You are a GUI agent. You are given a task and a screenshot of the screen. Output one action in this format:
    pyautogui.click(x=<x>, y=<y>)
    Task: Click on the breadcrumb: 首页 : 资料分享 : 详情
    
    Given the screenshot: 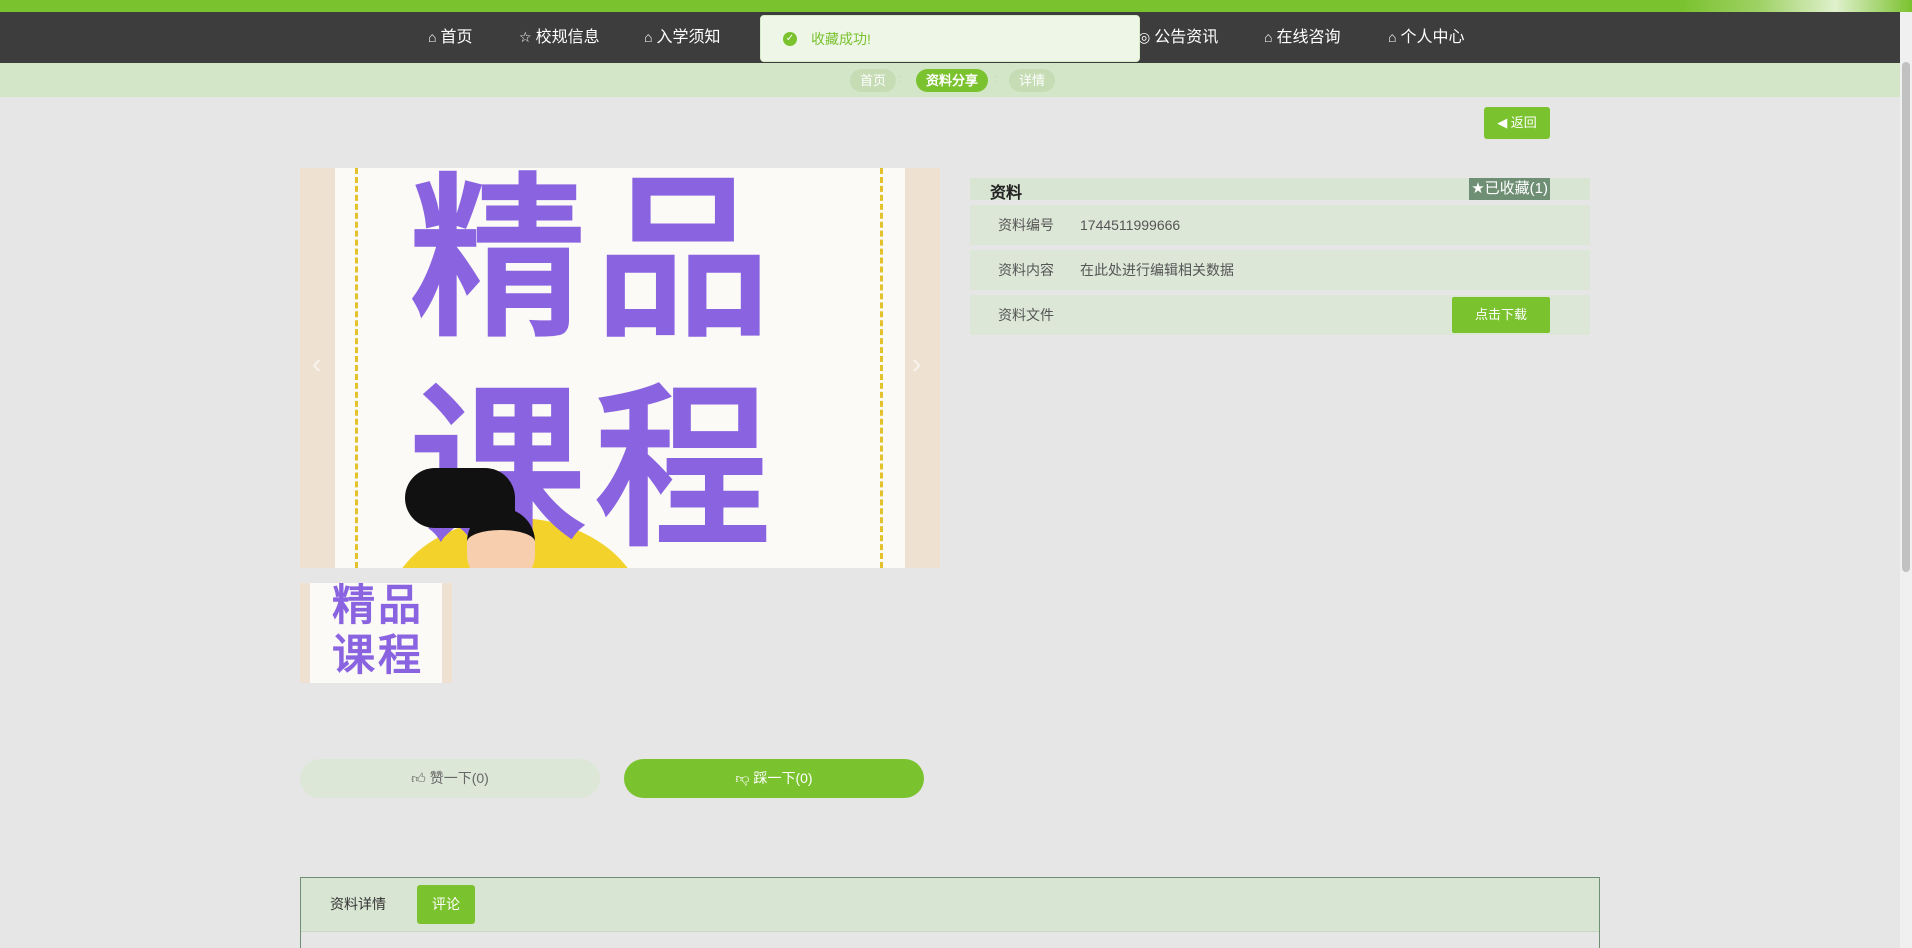 What is the action you would take?
    pyautogui.click(x=950, y=80)
    